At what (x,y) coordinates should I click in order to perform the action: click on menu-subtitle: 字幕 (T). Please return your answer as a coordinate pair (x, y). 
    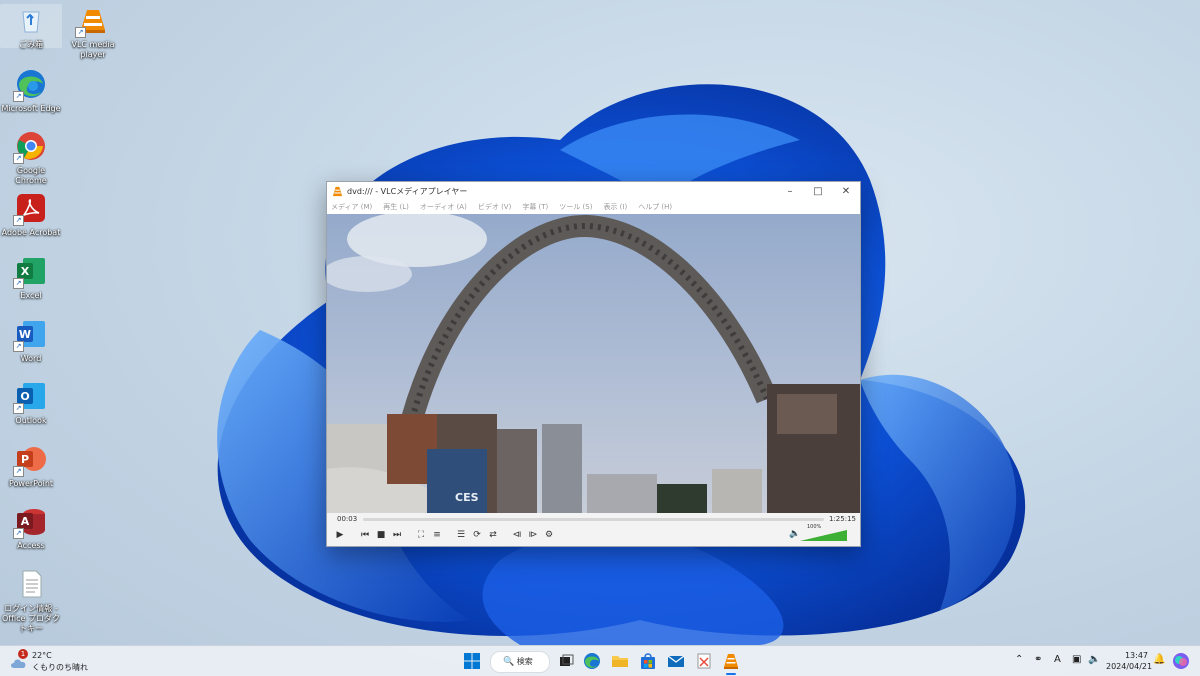
    Looking at the image, I should click on (535, 207).